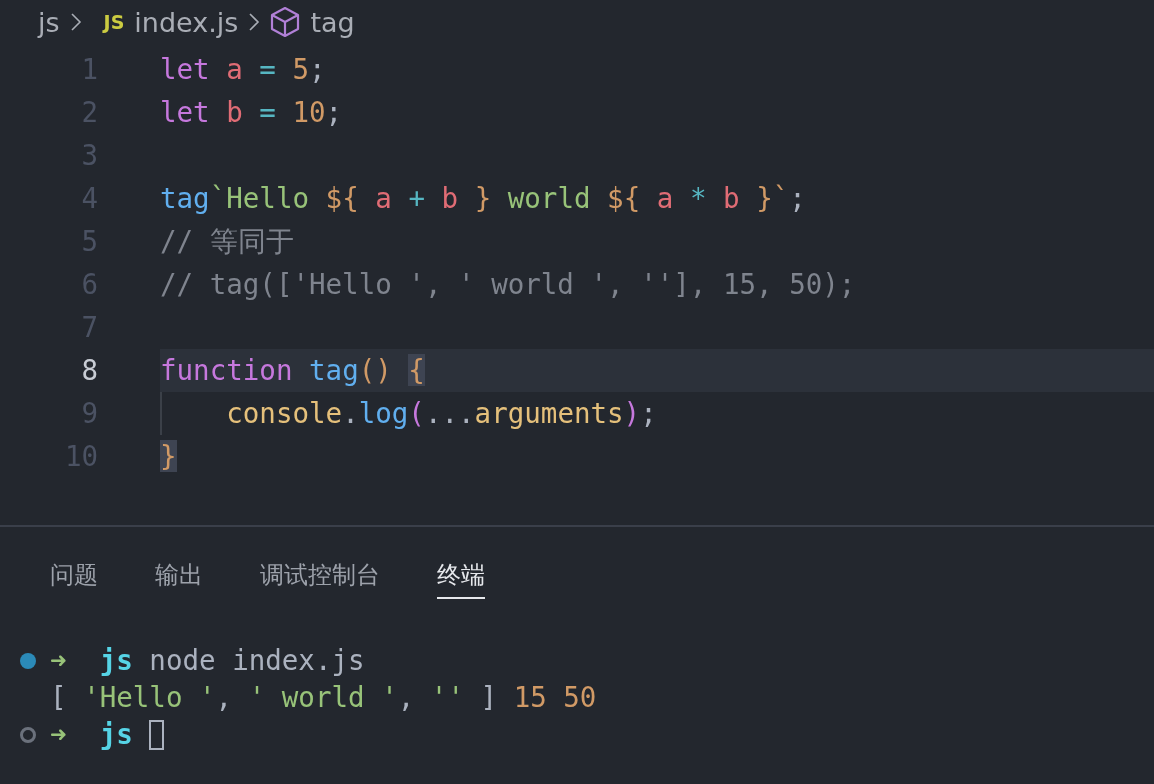 Image resolution: width=1154 pixels, height=784 pixels. Describe the element at coordinates (461, 576) in the screenshot. I see `panel-tab: 终端` at that location.